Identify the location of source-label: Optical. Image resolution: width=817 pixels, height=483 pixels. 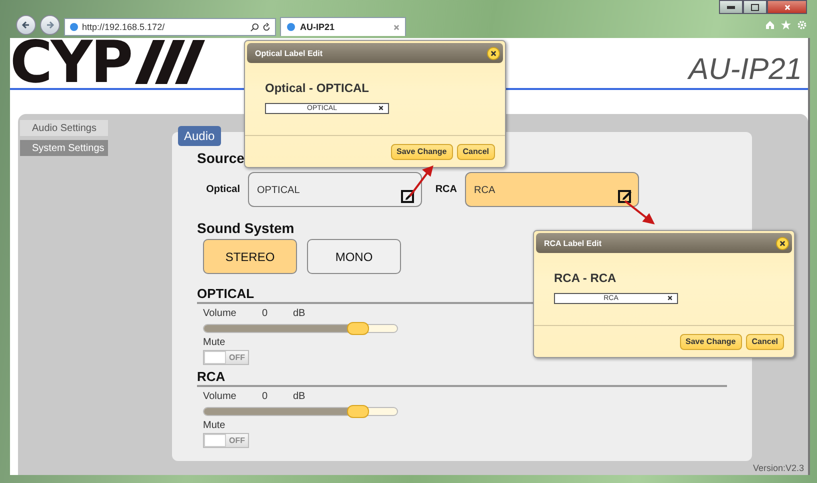
(223, 189).